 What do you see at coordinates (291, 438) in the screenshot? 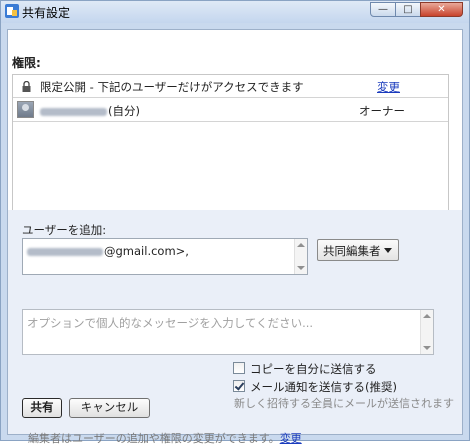
I see `footer-change-link: 変更` at bounding box center [291, 438].